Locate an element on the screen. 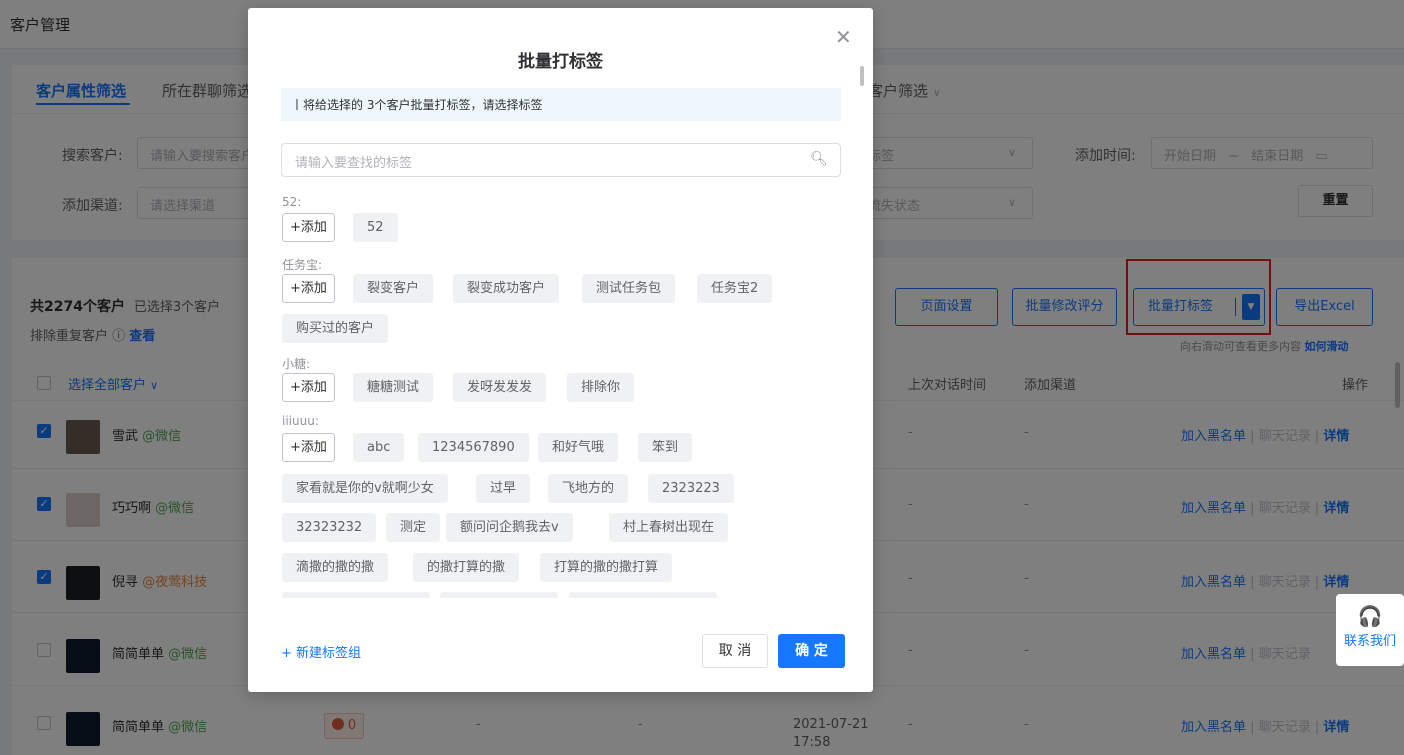 This screenshot has width=1404, height=755. tag-chip: 裂变成功客户 is located at coordinates (506, 288).